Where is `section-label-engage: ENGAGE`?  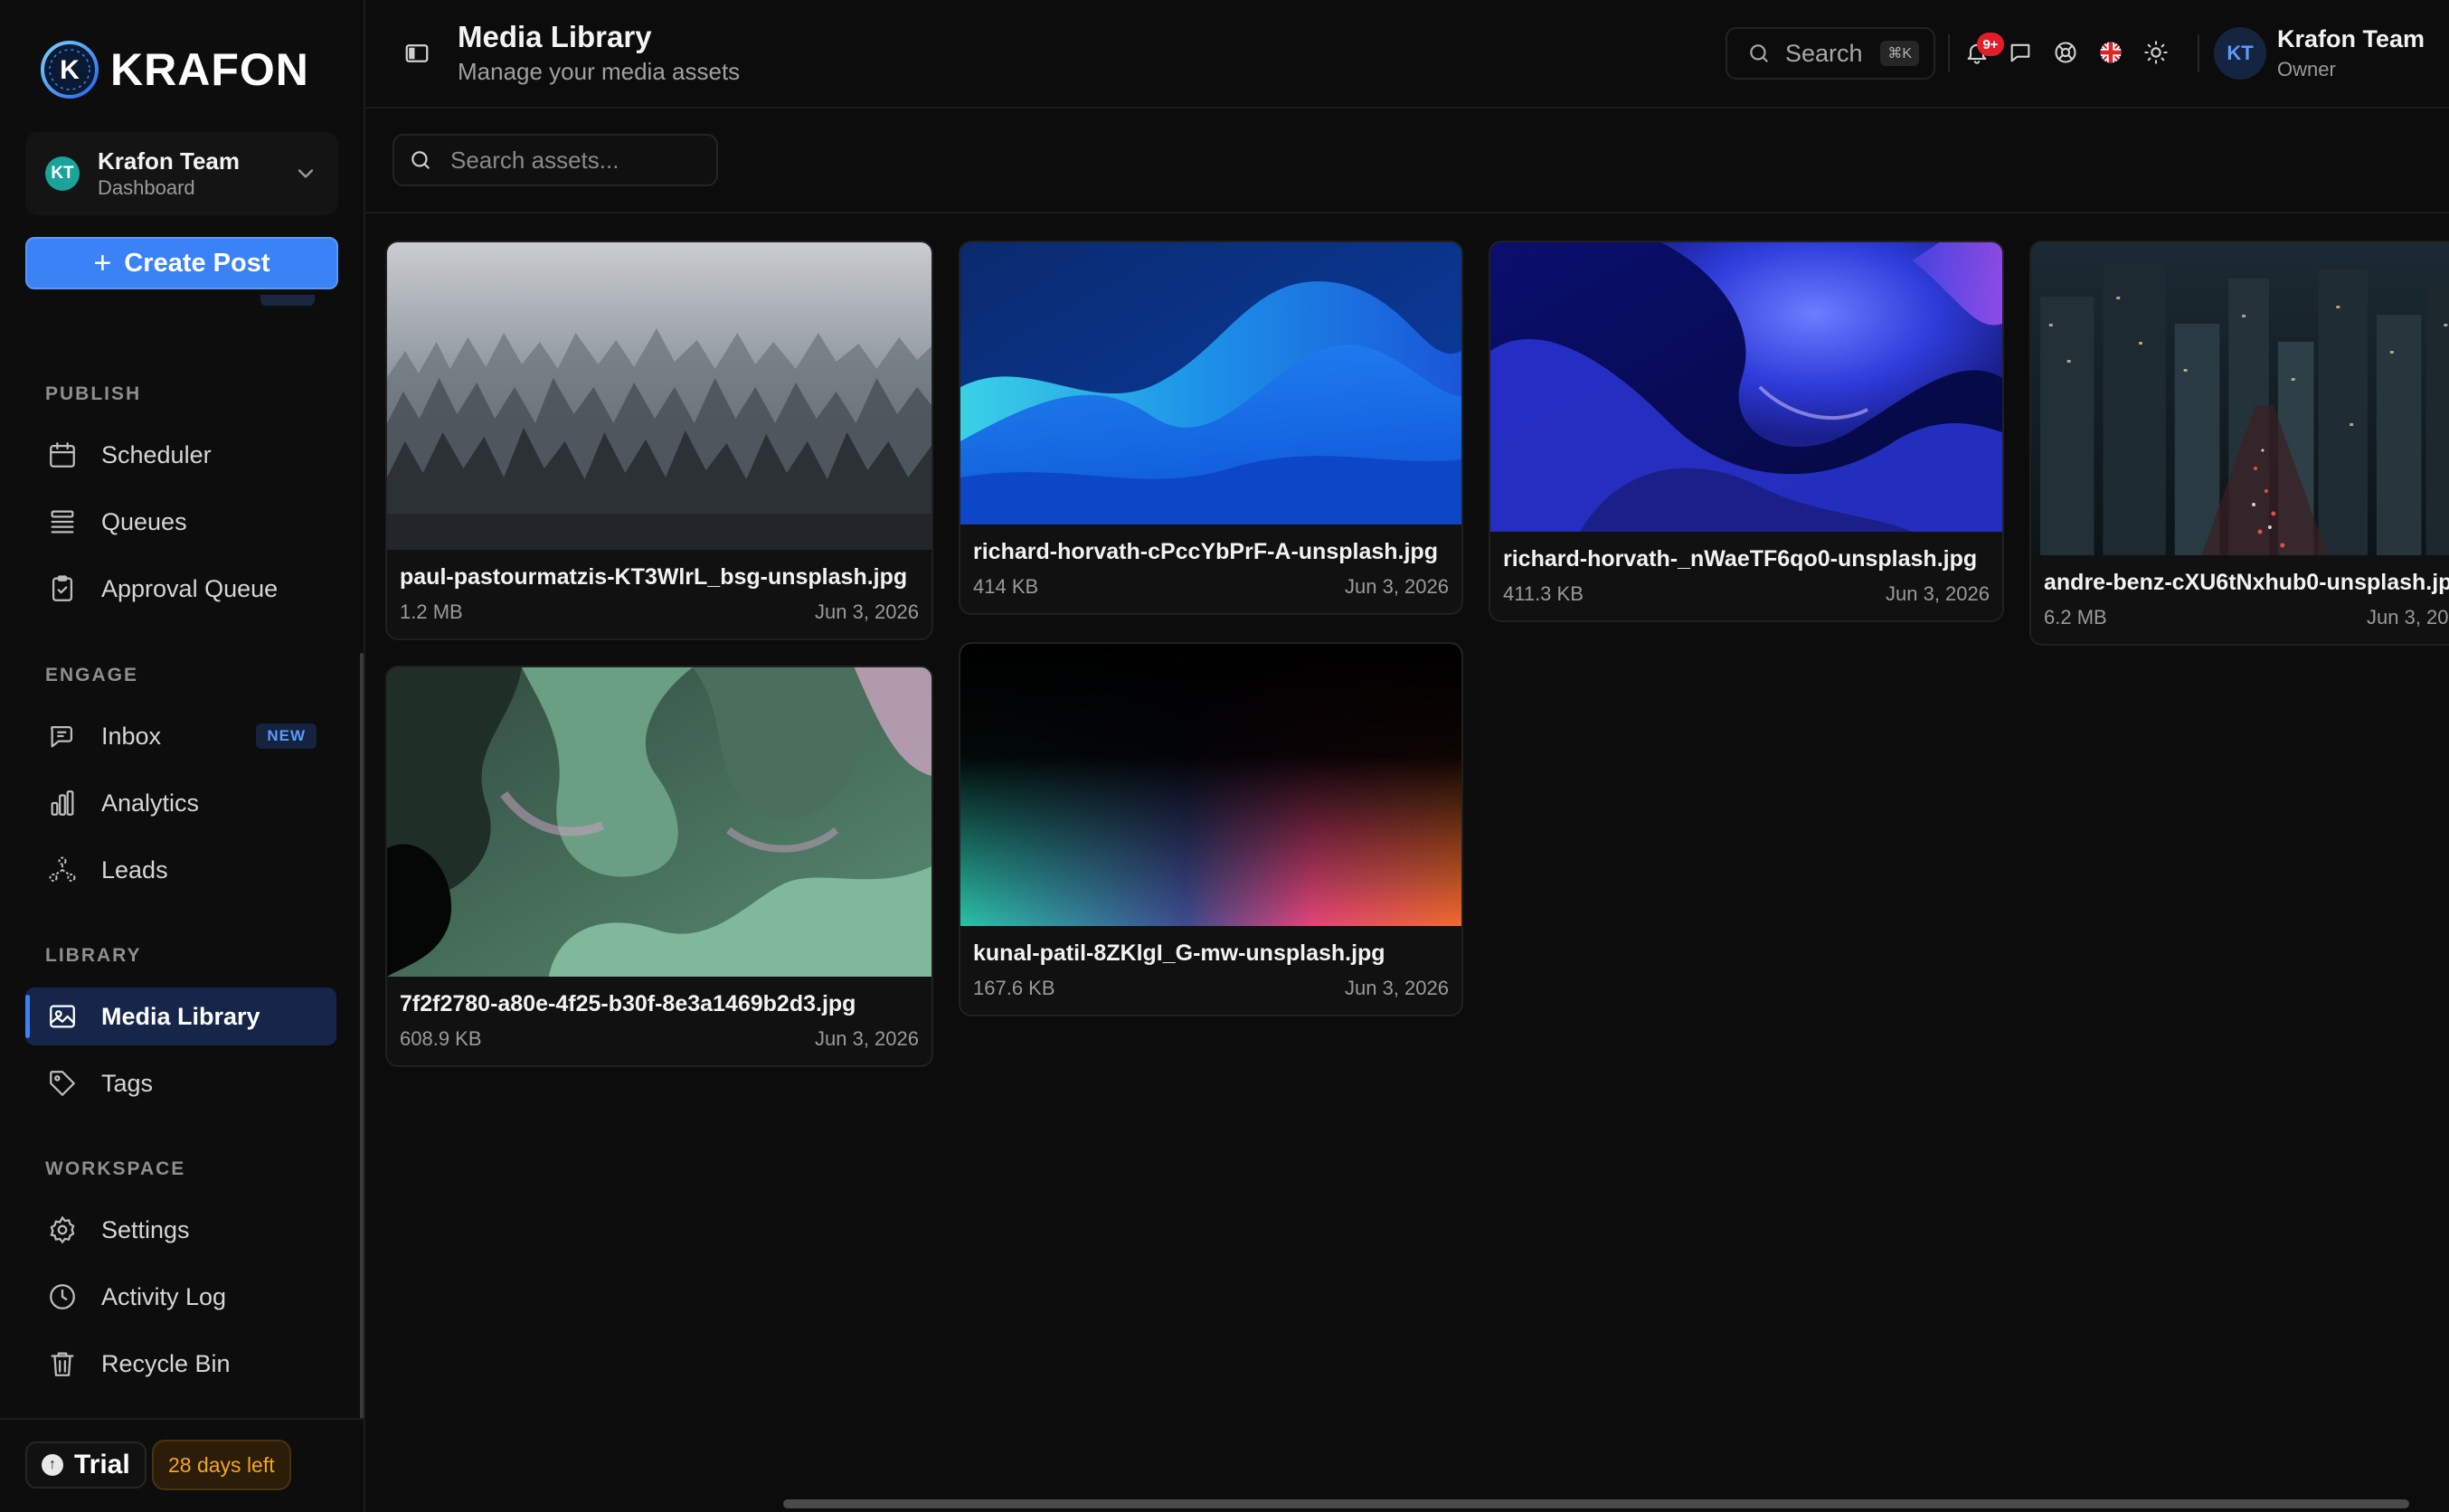 section-label-engage: ENGAGE is located at coordinates (92, 675).